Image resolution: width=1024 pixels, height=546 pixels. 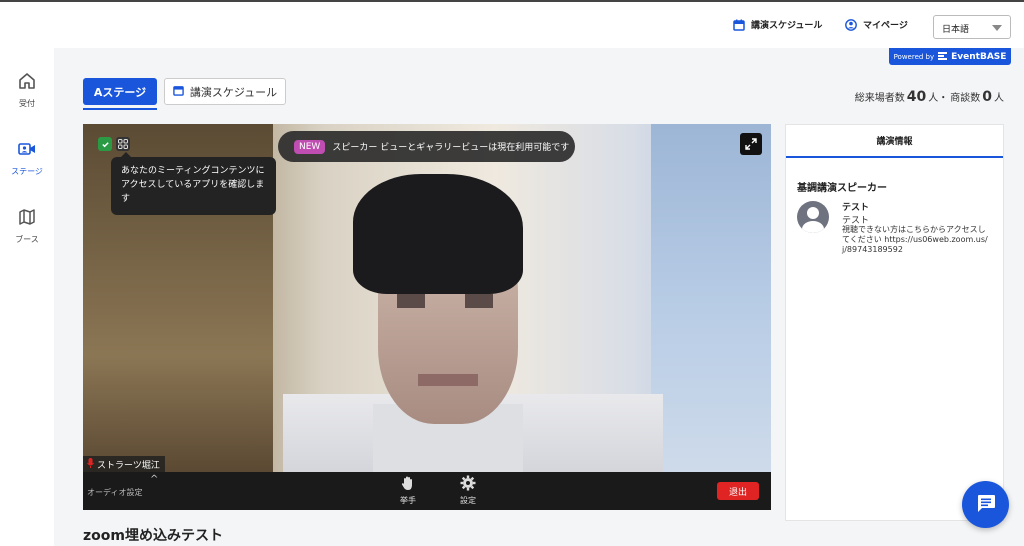 I want to click on sidebar-item-reception: 受付, so click(x=27, y=90).